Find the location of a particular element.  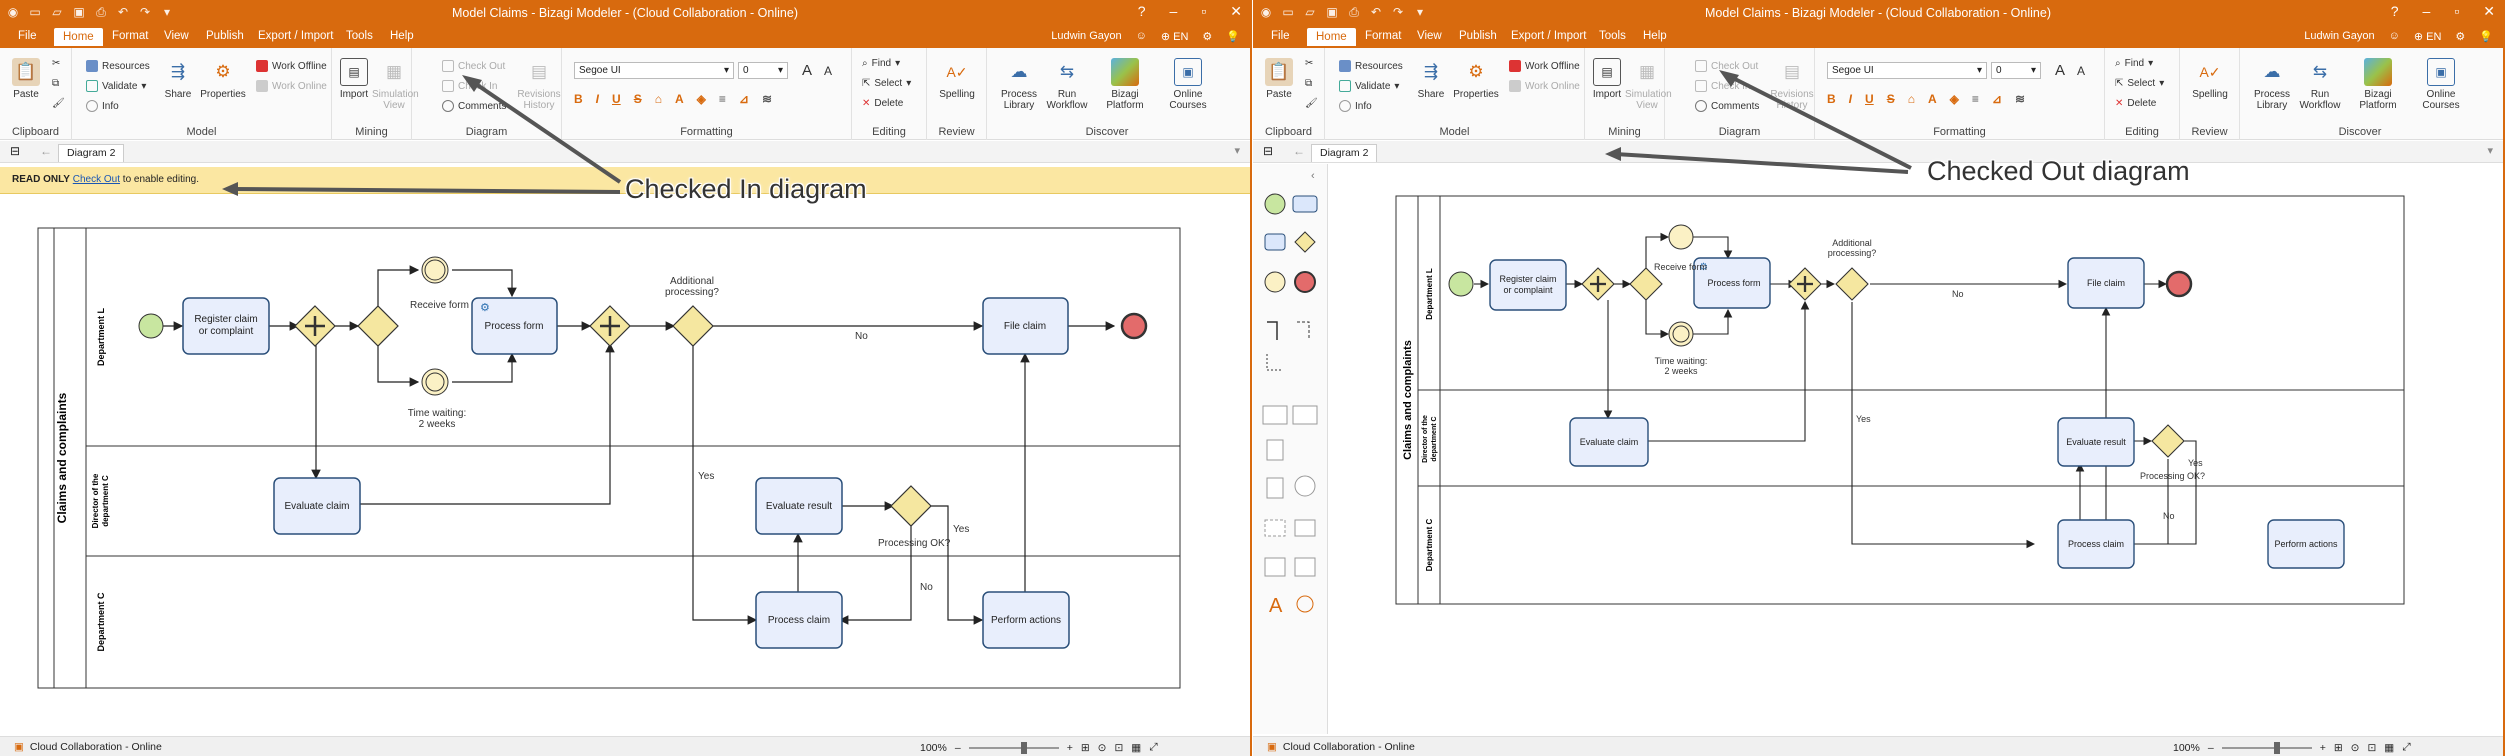

callout-checked-in: Checked In diagram is located at coordinates (746, 189).